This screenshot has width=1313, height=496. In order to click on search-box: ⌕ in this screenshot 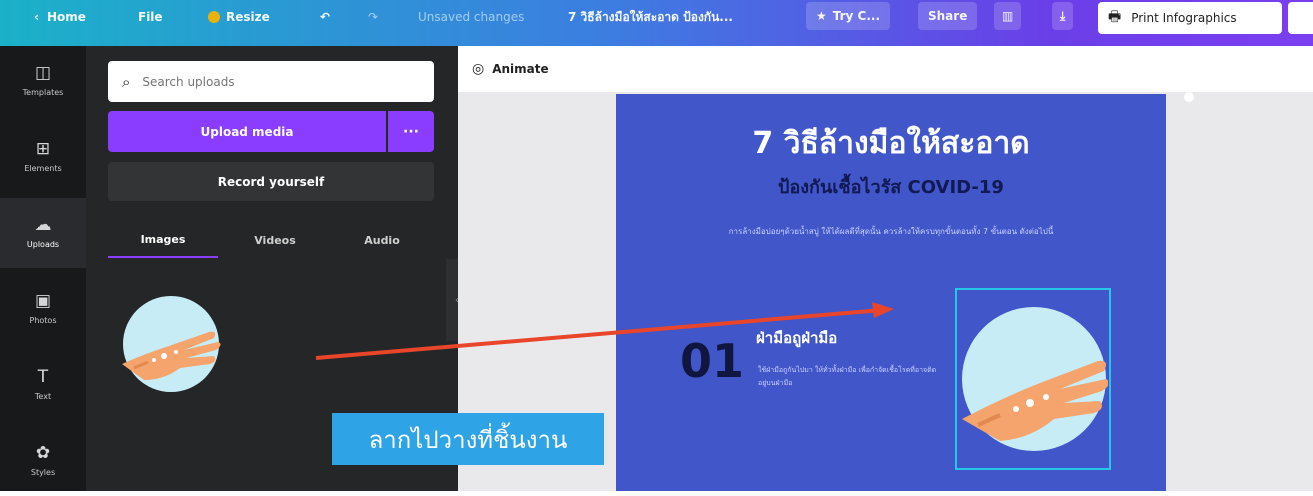, I will do `click(271, 81)`.